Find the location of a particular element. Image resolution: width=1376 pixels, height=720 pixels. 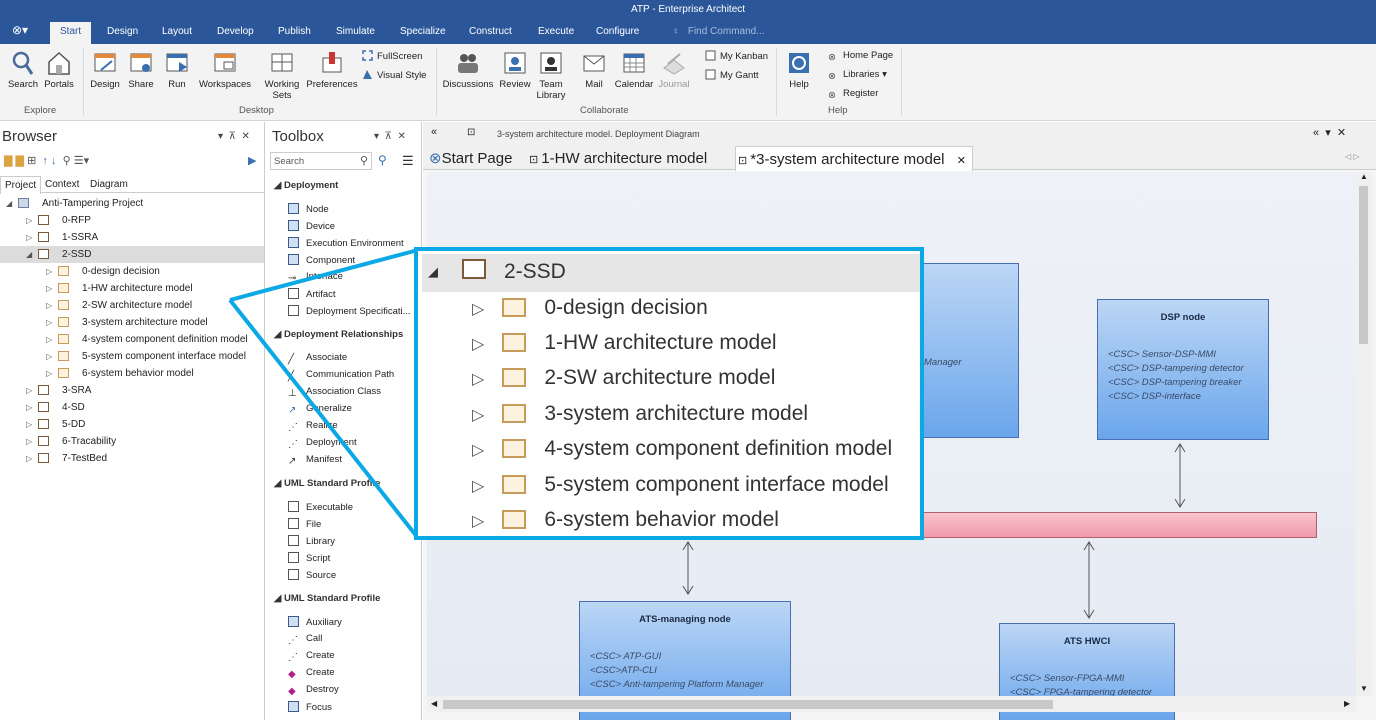

zoom-row-label: 4-system component definition model is located at coordinates (718, 448).